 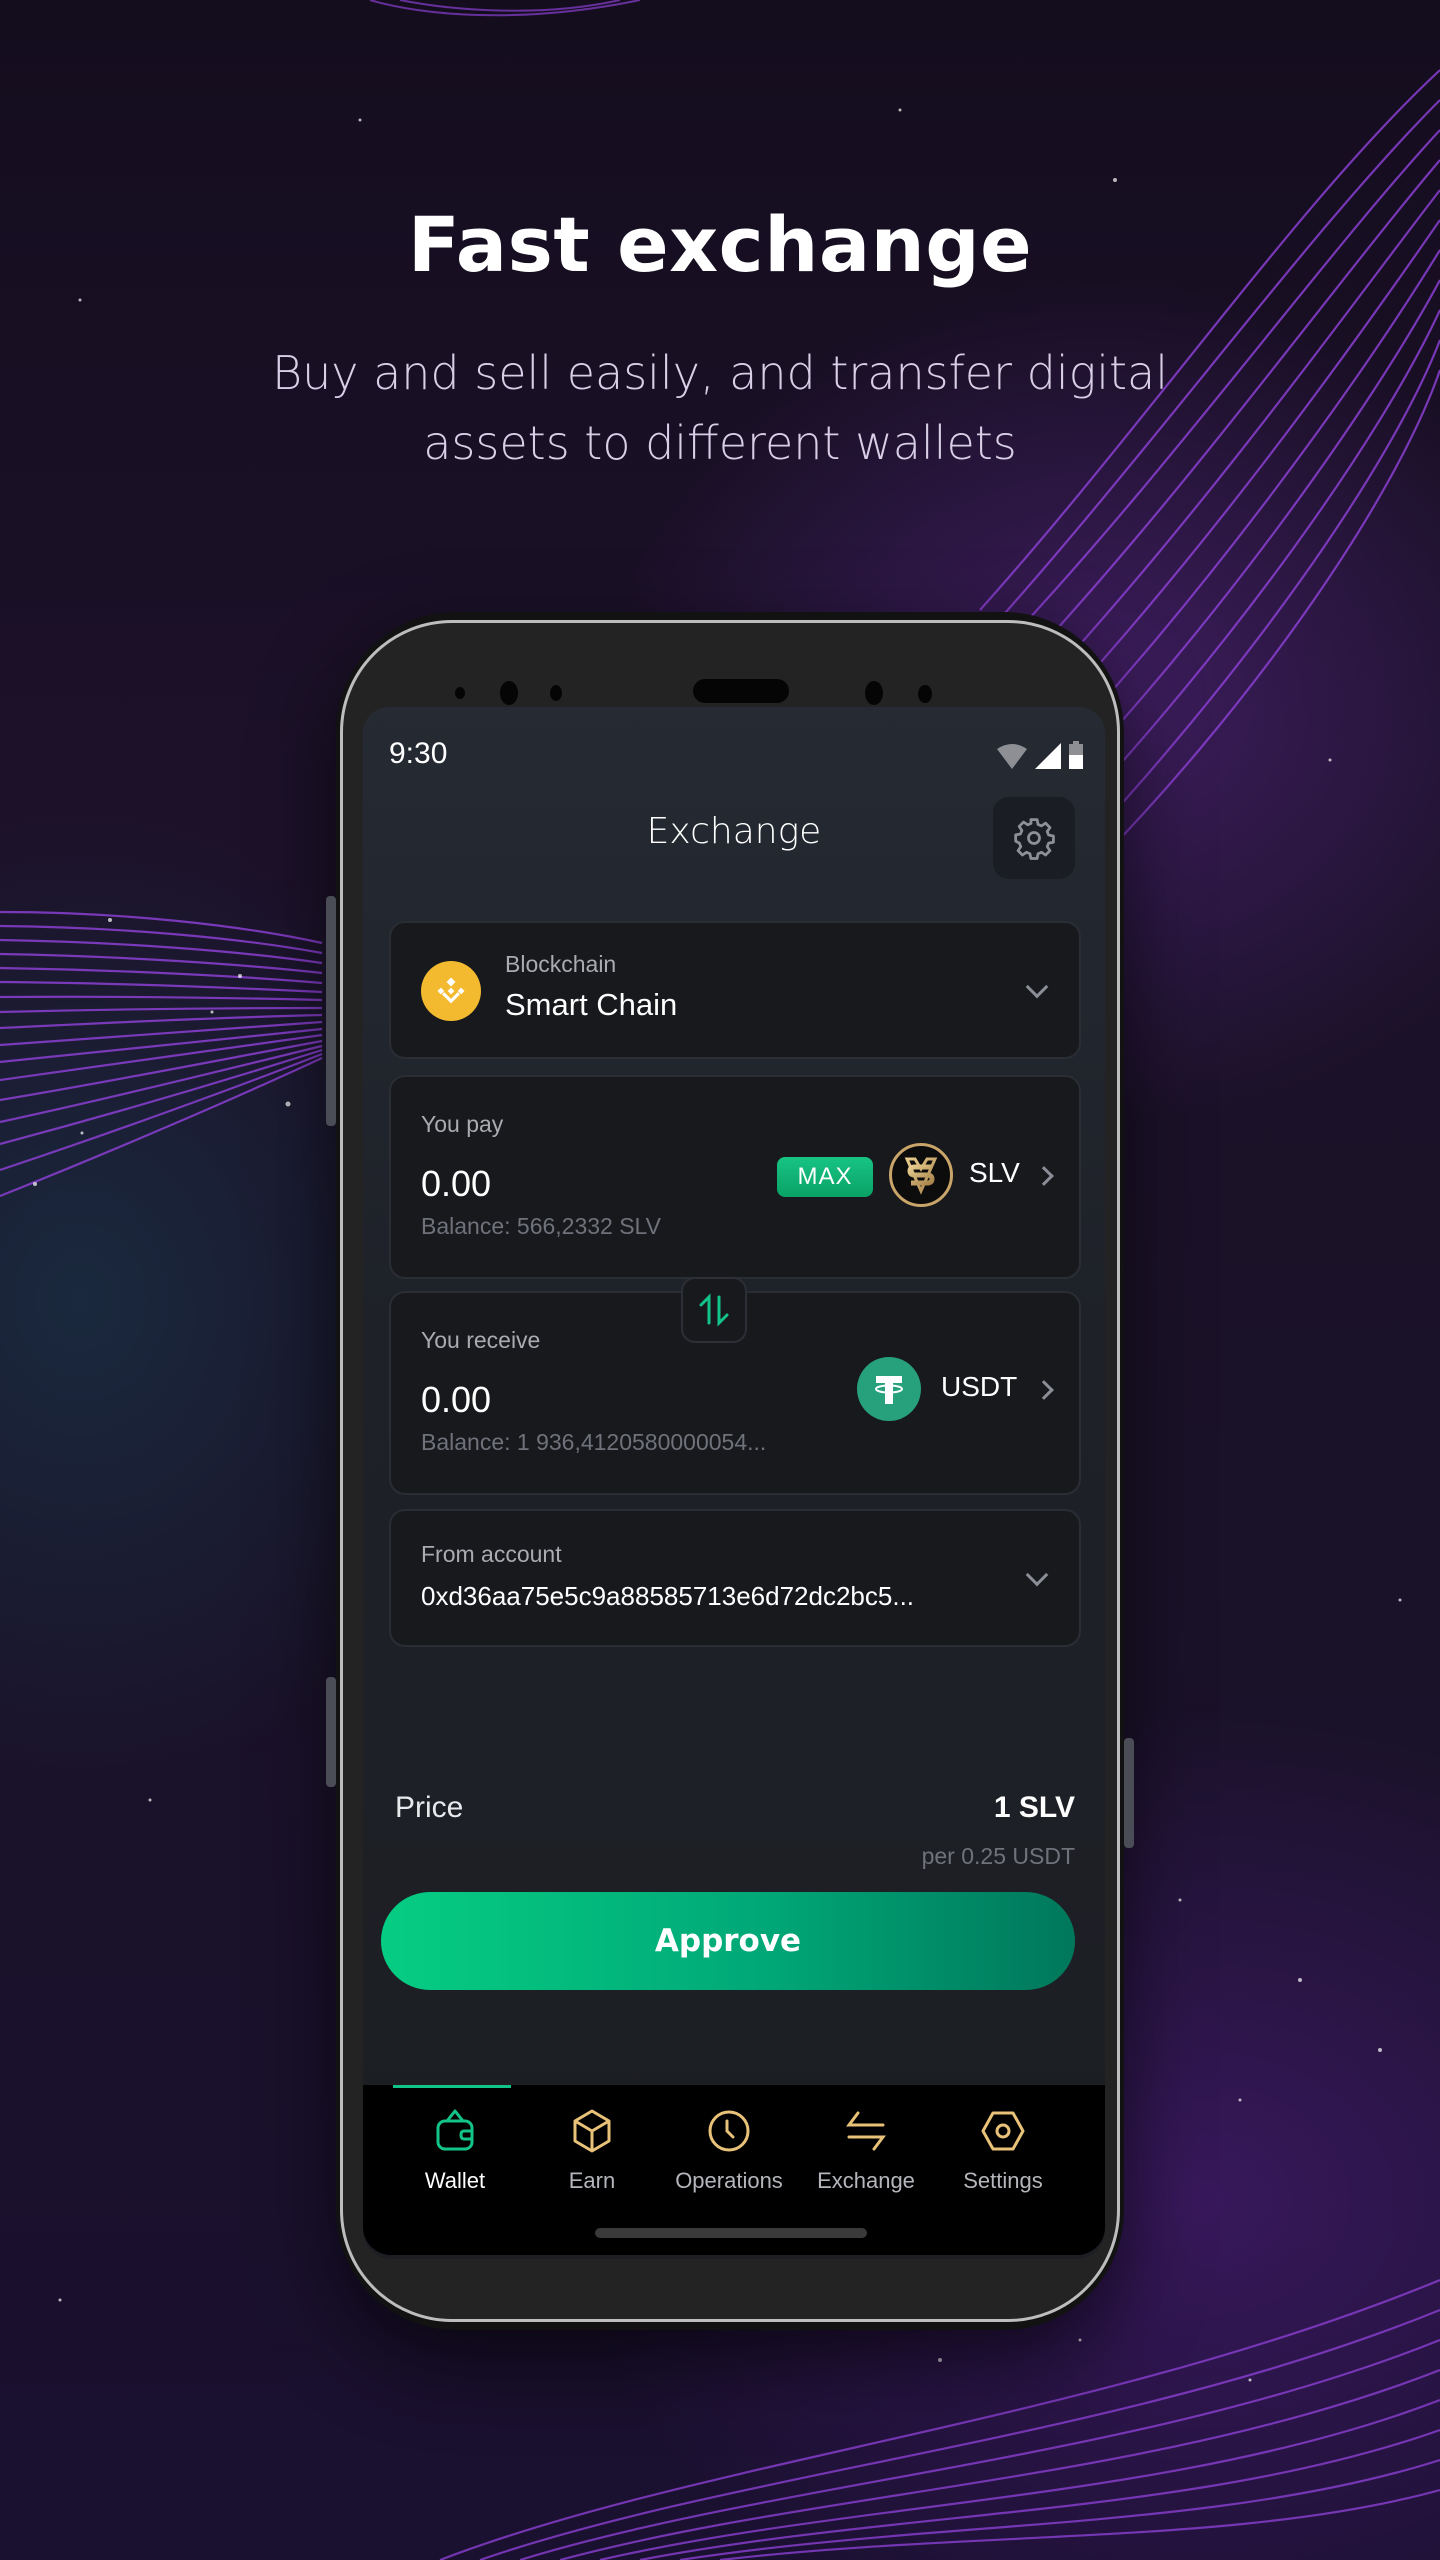 What do you see at coordinates (331, 1732) in the screenshot?
I see `power-button-left` at bounding box center [331, 1732].